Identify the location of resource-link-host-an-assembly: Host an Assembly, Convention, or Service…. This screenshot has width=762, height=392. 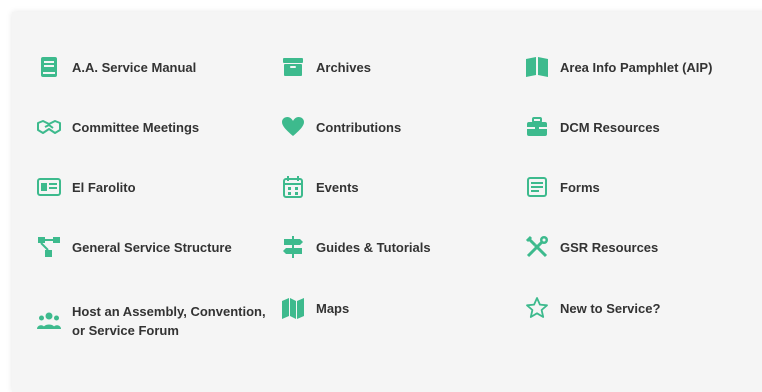
(154, 321).